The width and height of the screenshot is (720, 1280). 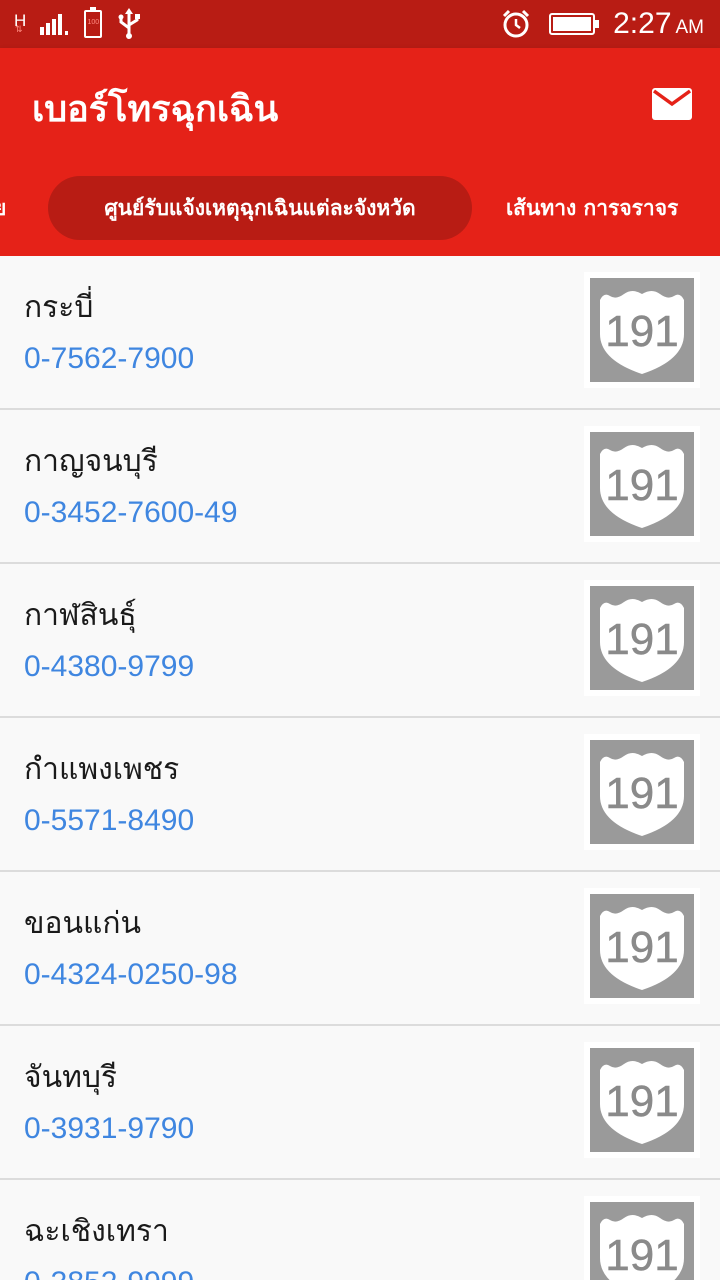 I want to click on status-bar: H ⇅ 100 2:27 AM, so click(x=360, y=24).